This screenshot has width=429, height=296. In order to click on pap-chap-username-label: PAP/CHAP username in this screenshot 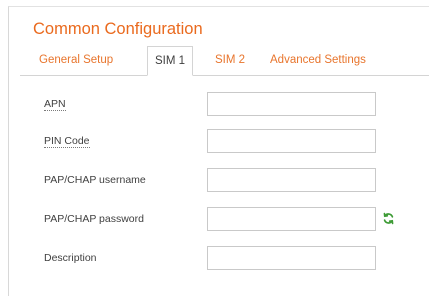, I will do `click(95, 180)`.